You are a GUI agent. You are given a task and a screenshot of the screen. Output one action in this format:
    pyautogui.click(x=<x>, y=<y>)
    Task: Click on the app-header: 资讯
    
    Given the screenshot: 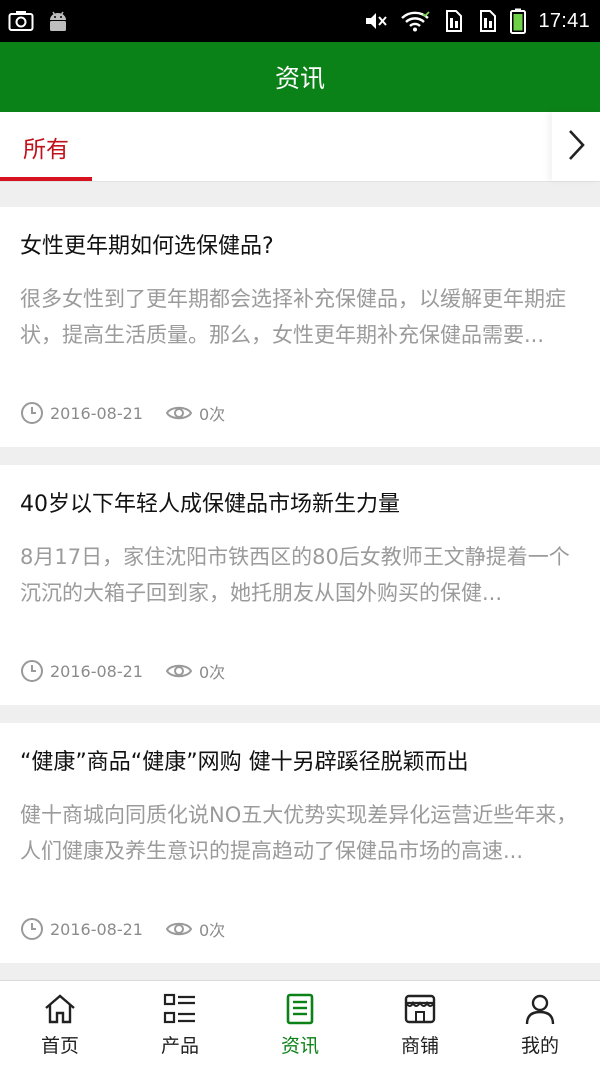 What is the action you would take?
    pyautogui.click(x=300, y=77)
    